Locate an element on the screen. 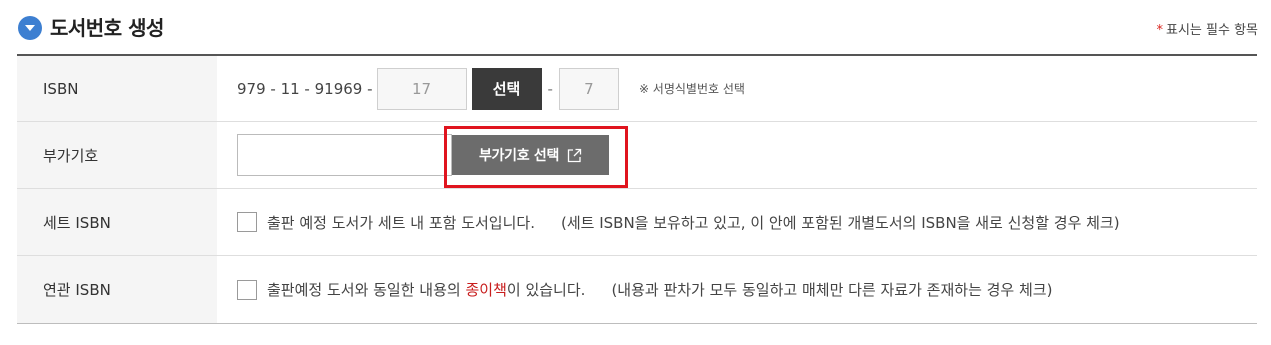  required-star: * is located at coordinates (1160, 30).